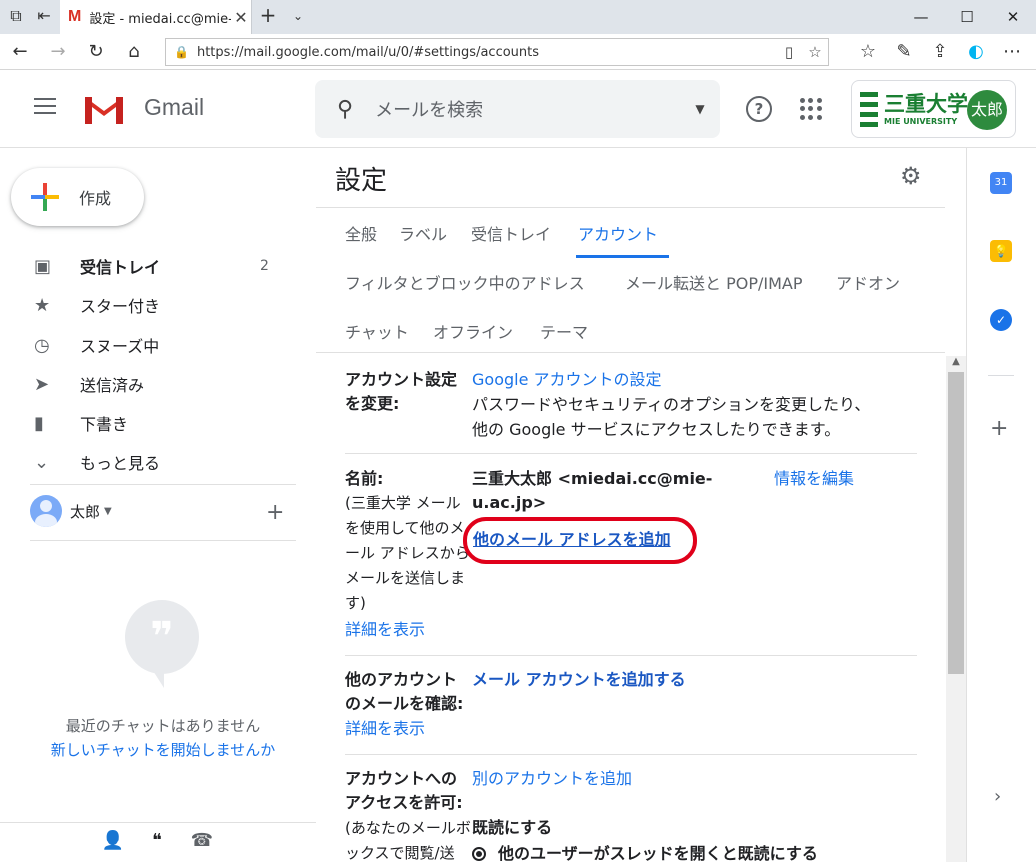  I want to click on forward-icon: →, so click(58, 52).